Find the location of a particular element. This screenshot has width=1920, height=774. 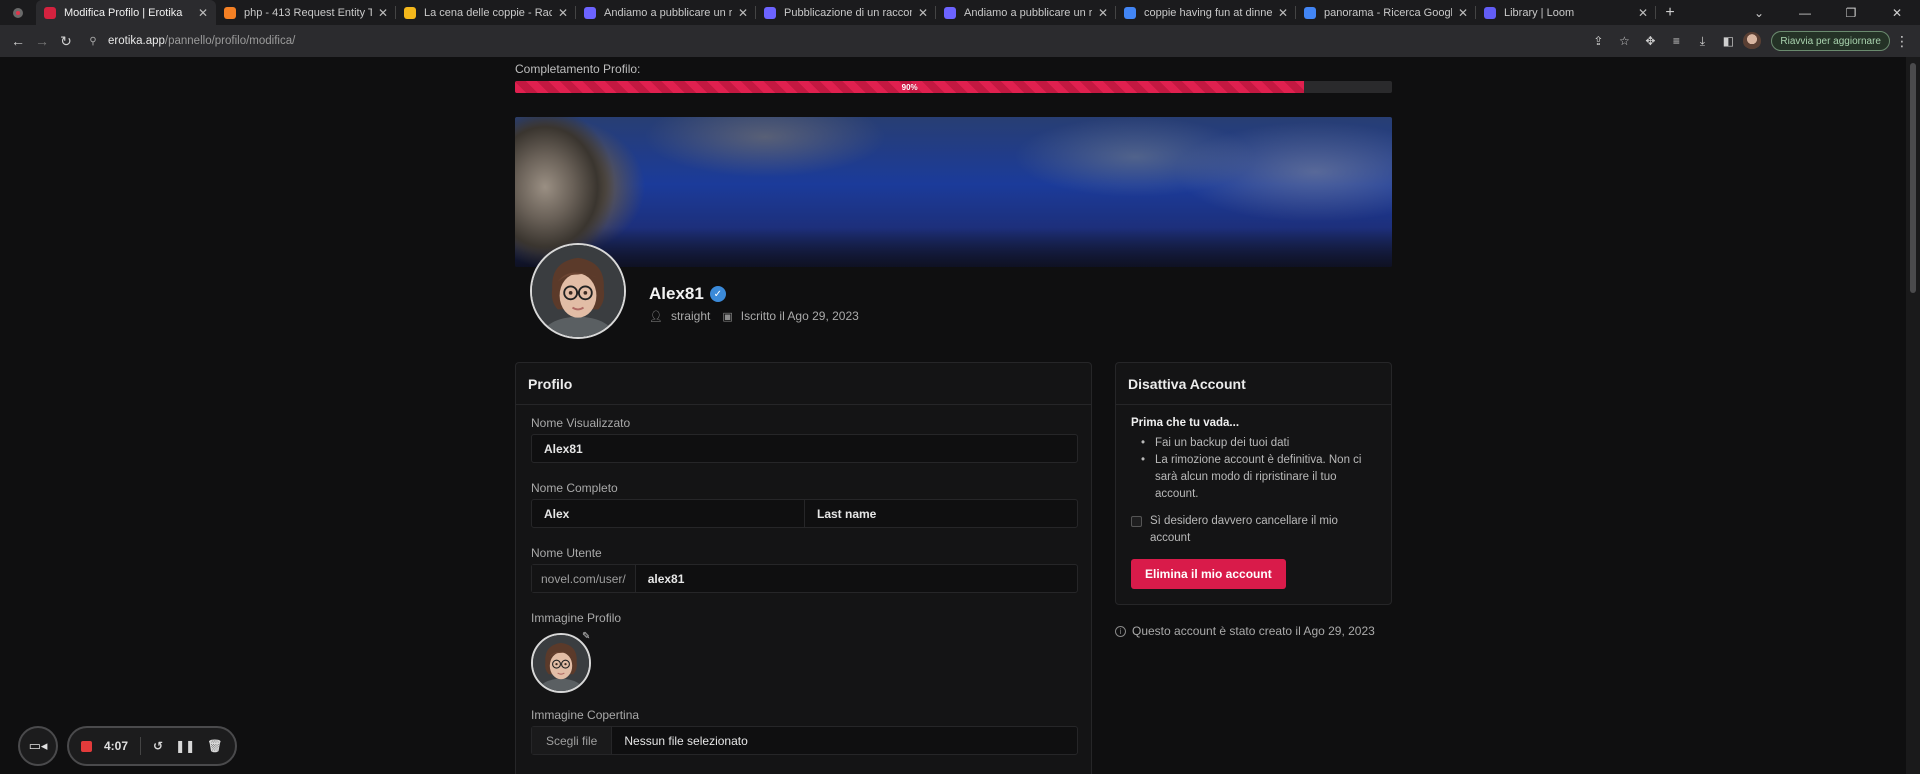

profile-avatar is located at coordinates (578, 291).